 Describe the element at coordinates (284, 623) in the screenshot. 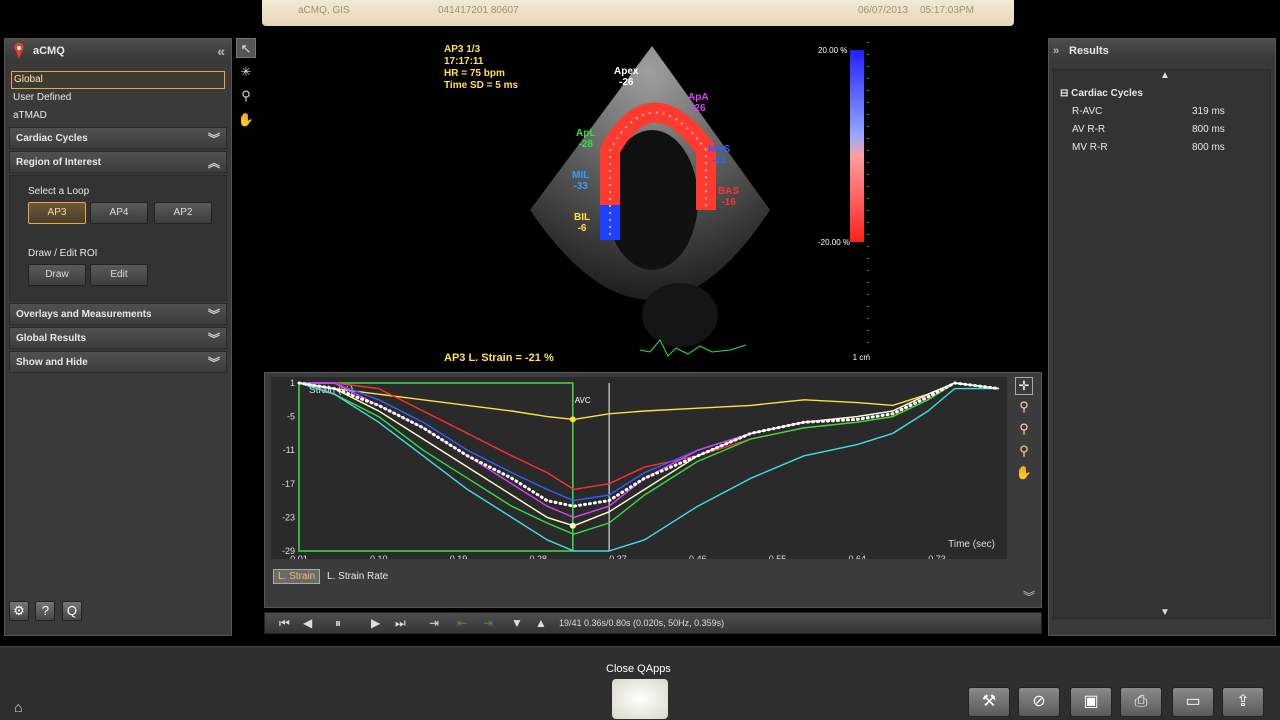

I see `first-frame-icon: ⏮` at that location.